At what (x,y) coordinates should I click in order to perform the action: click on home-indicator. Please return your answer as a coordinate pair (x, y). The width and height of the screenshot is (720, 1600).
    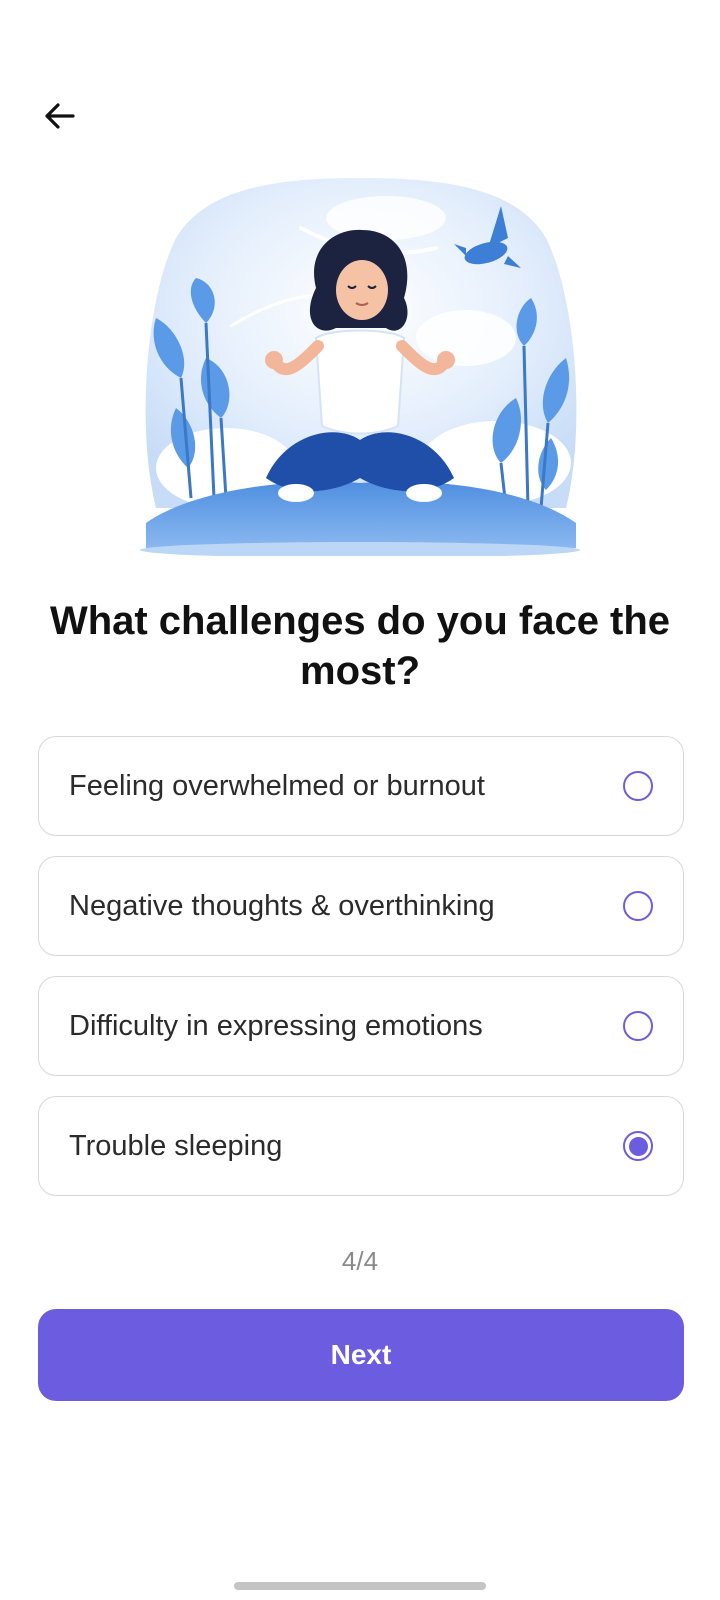
    Looking at the image, I should click on (360, 1586).